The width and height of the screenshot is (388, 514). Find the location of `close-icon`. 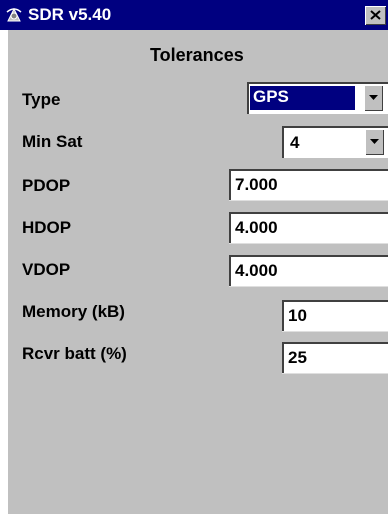

close-icon is located at coordinates (375, 16).